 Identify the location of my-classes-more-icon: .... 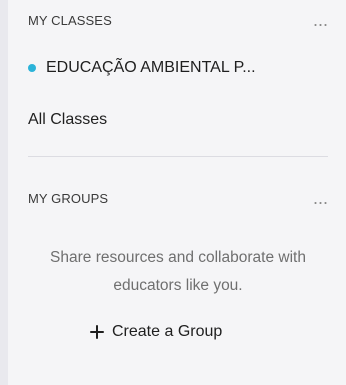
(316, 20).